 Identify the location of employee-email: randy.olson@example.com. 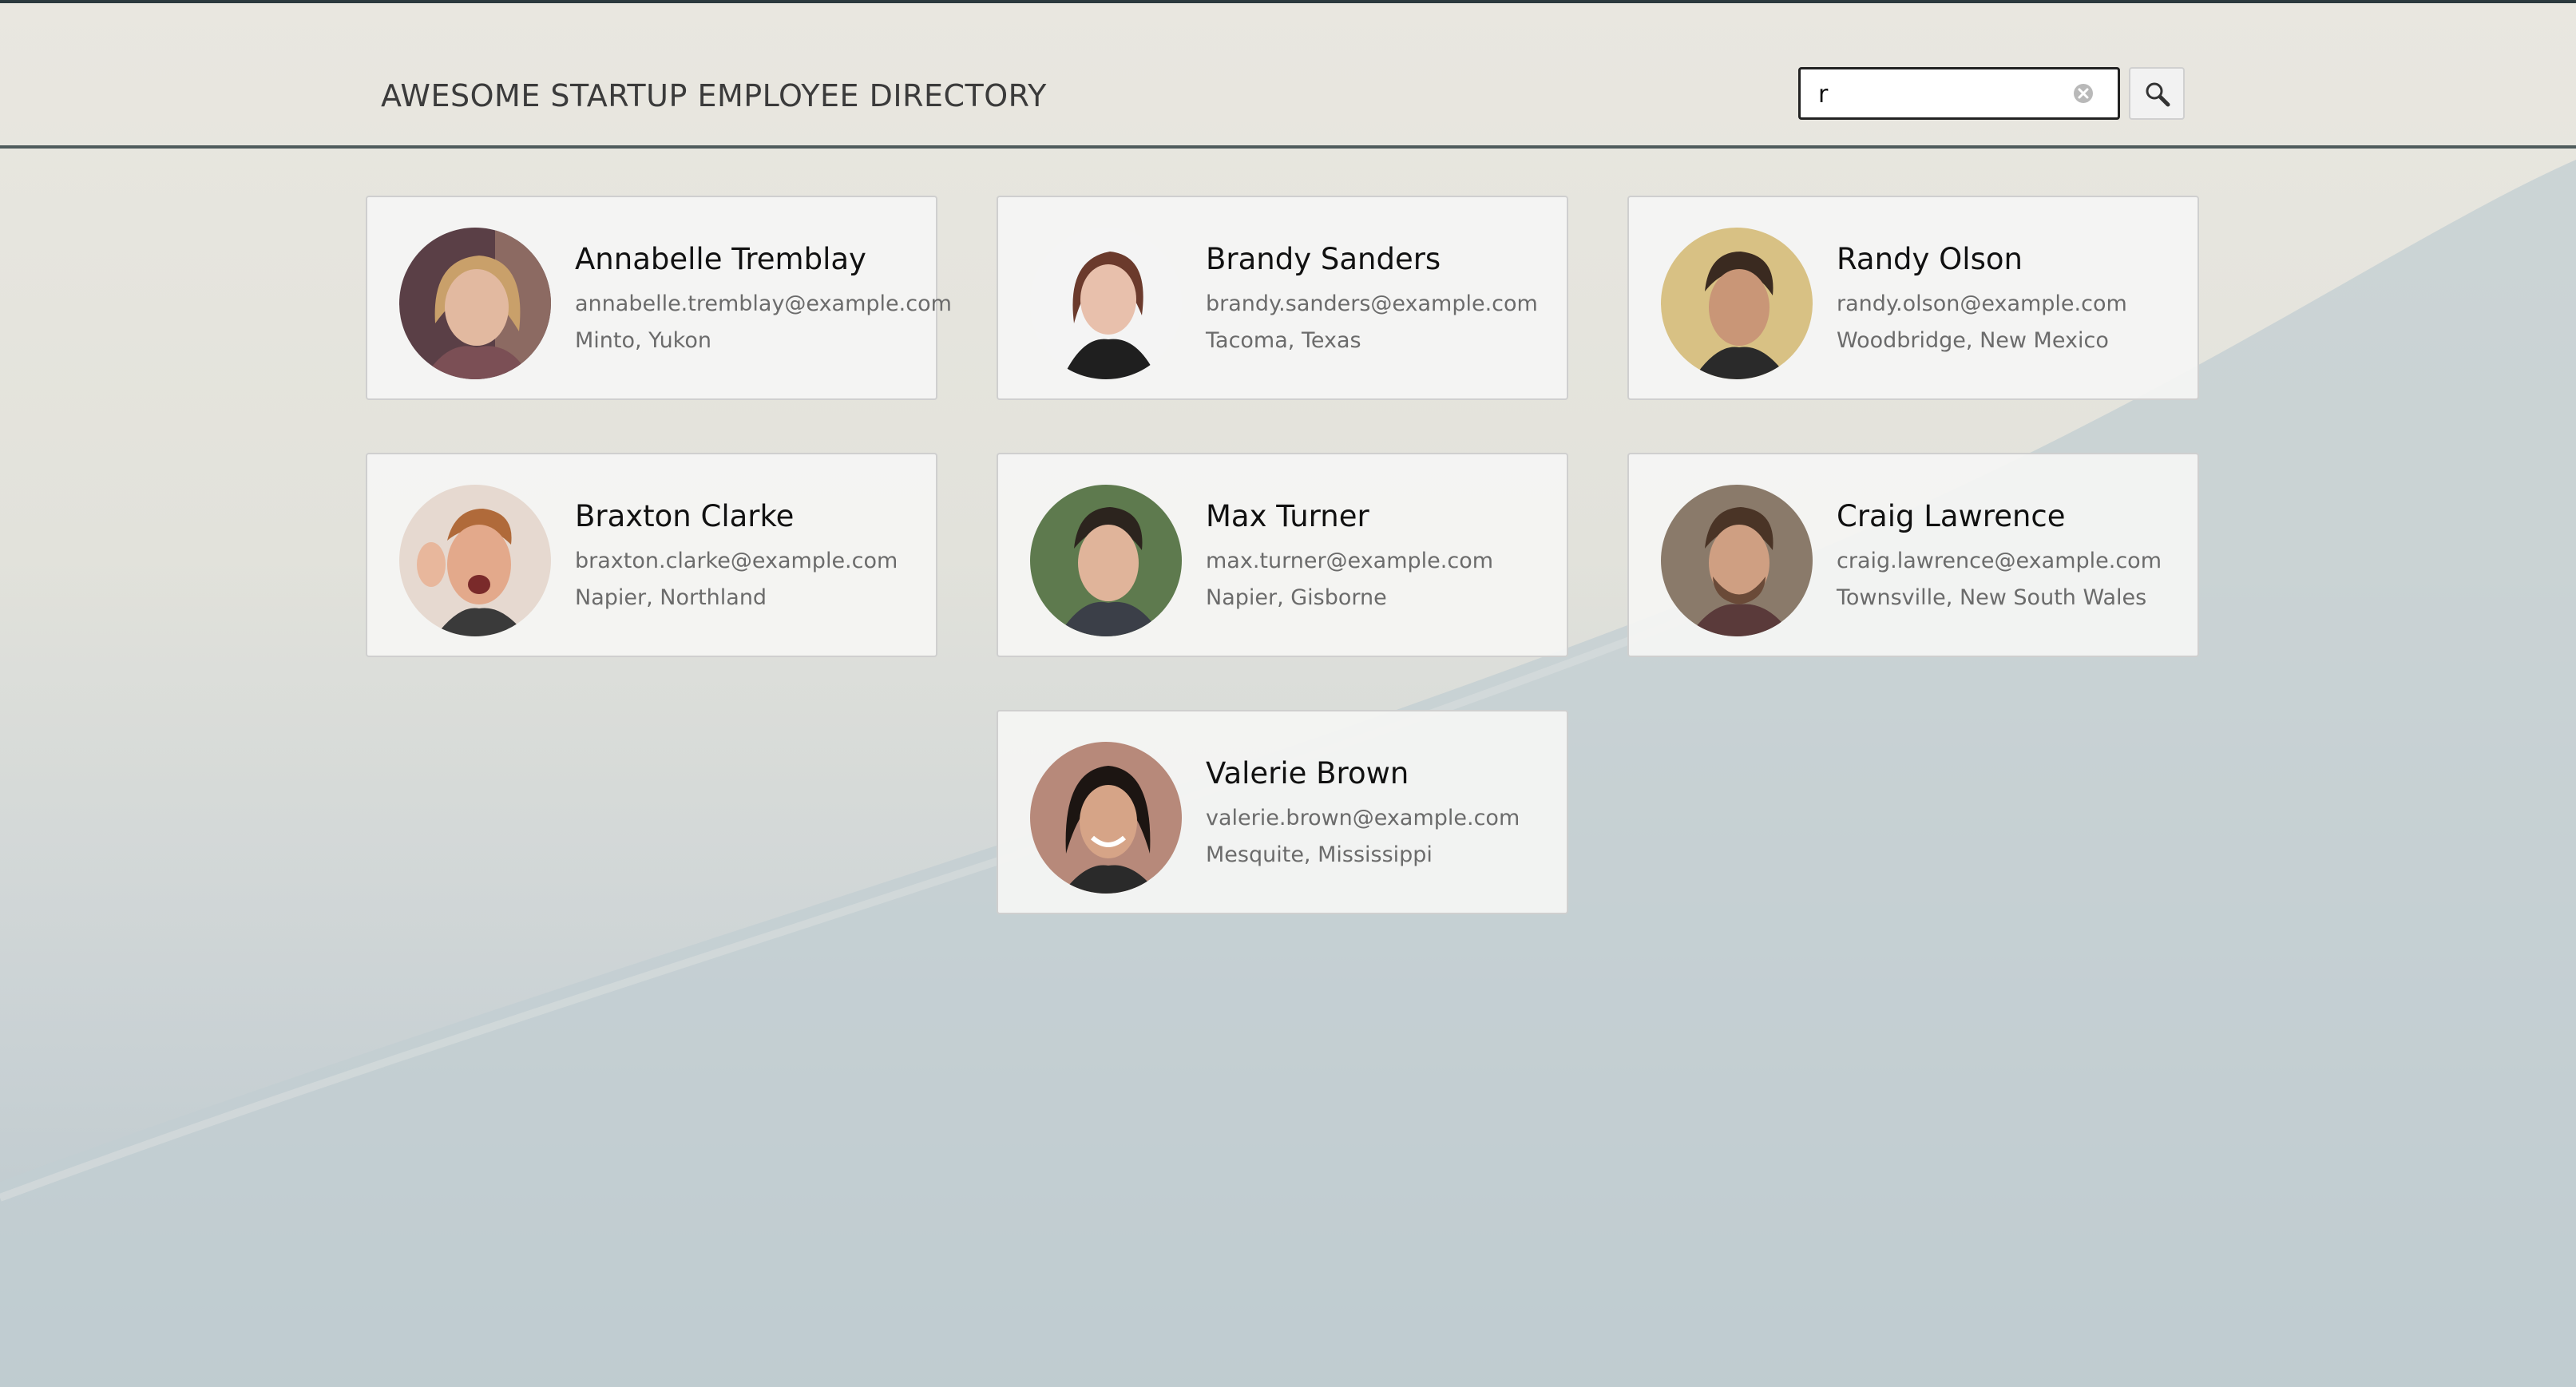
(1982, 304).